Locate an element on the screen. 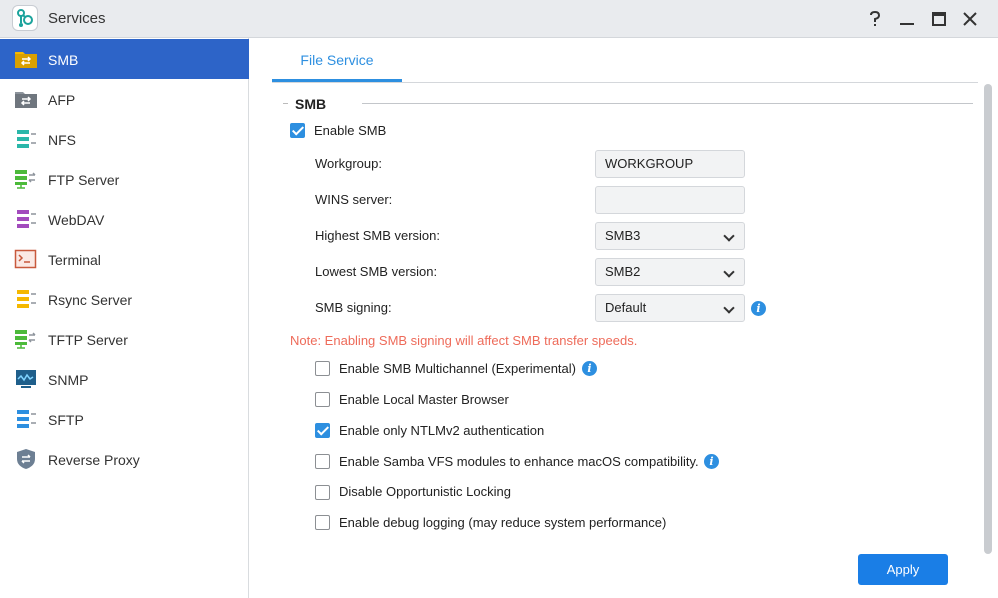 The width and height of the screenshot is (998, 598). sidebar-item-label: FTP Server is located at coordinates (84, 180).